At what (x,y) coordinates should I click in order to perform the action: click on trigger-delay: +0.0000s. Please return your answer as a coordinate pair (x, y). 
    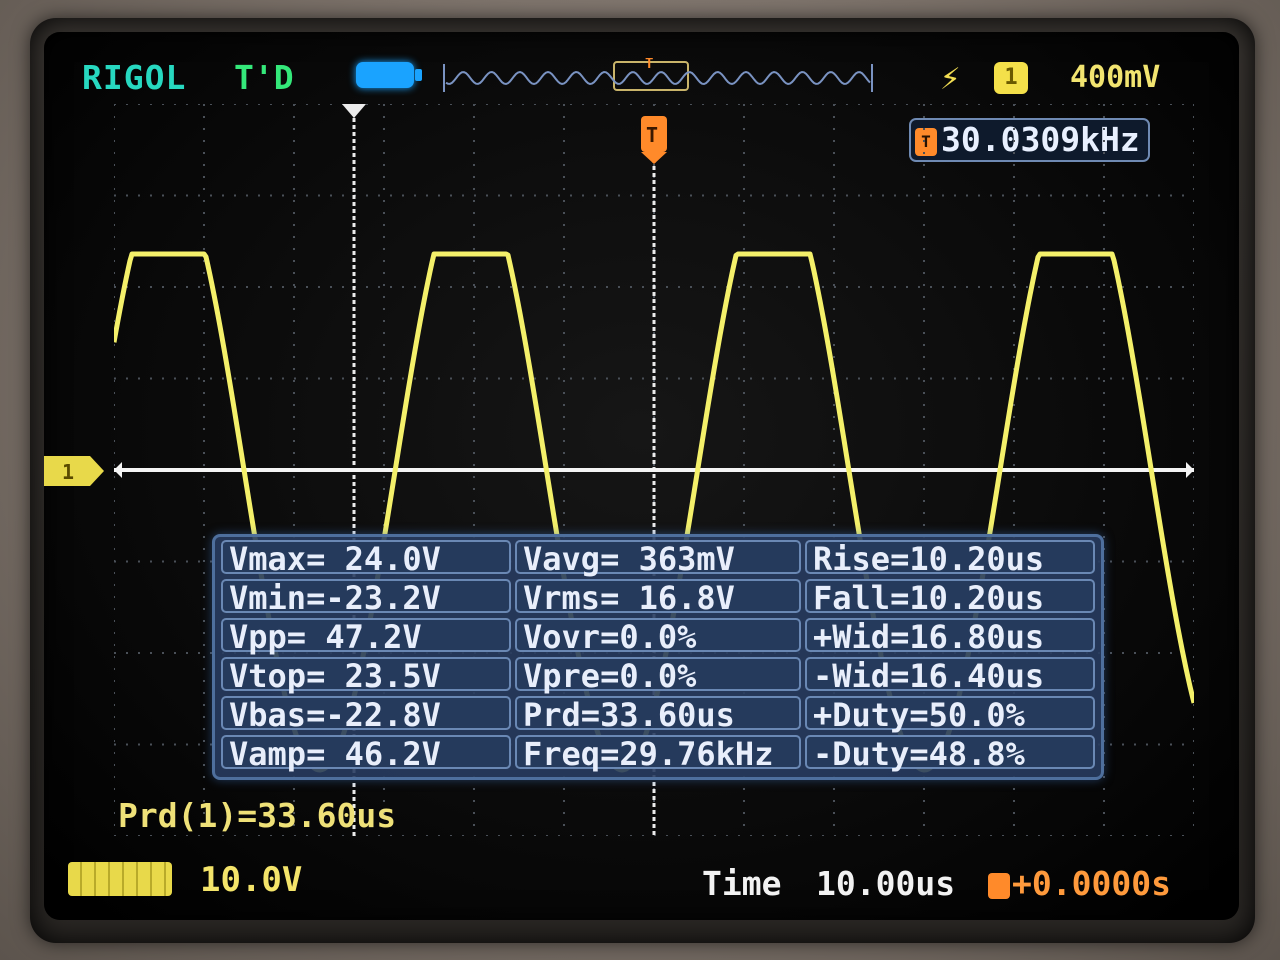
    Looking at the image, I should click on (1079, 883).